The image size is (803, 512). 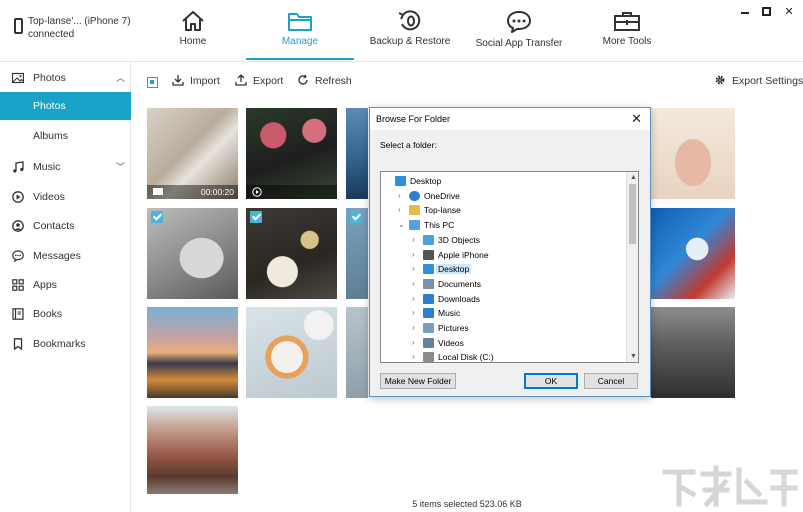 What do you see at coordinates (466, 357) in the screenshot?
I see `tree-item-label: Local Disk (C:)` at bounding box center [466, 357].